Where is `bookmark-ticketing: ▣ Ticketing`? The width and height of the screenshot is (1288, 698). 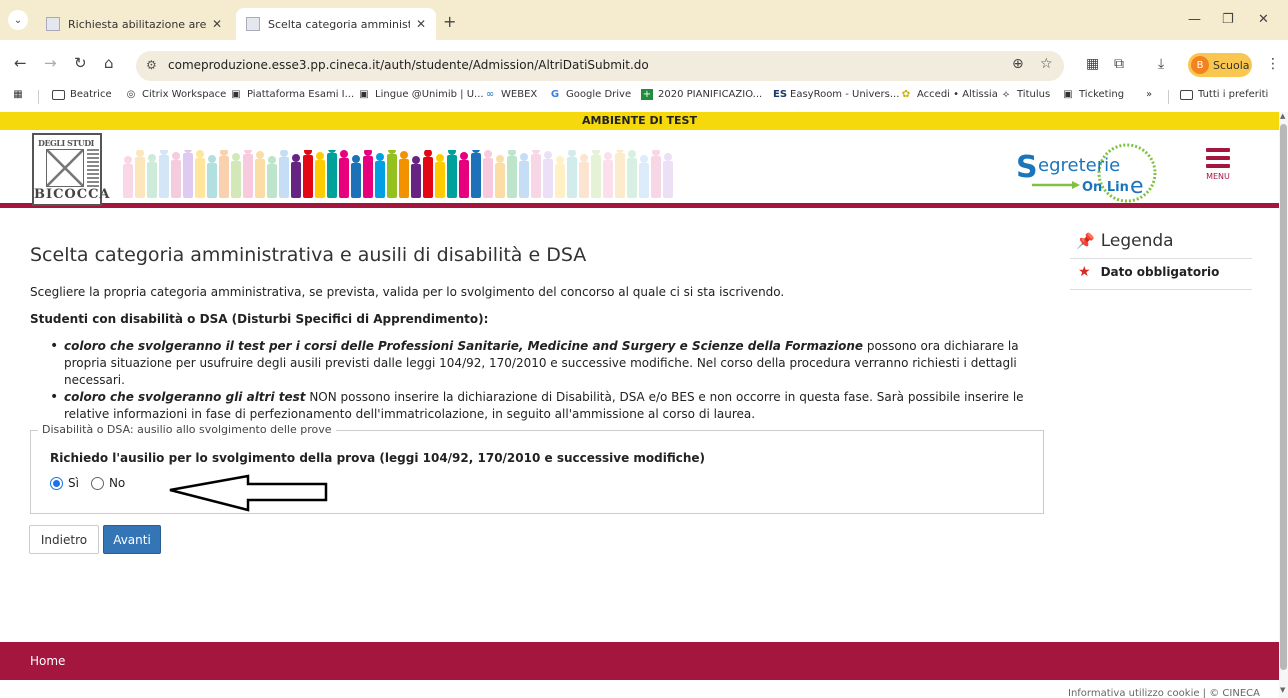 bookmark-ticketing: ▣ Ticketing is located at coordinates (1093, 94).